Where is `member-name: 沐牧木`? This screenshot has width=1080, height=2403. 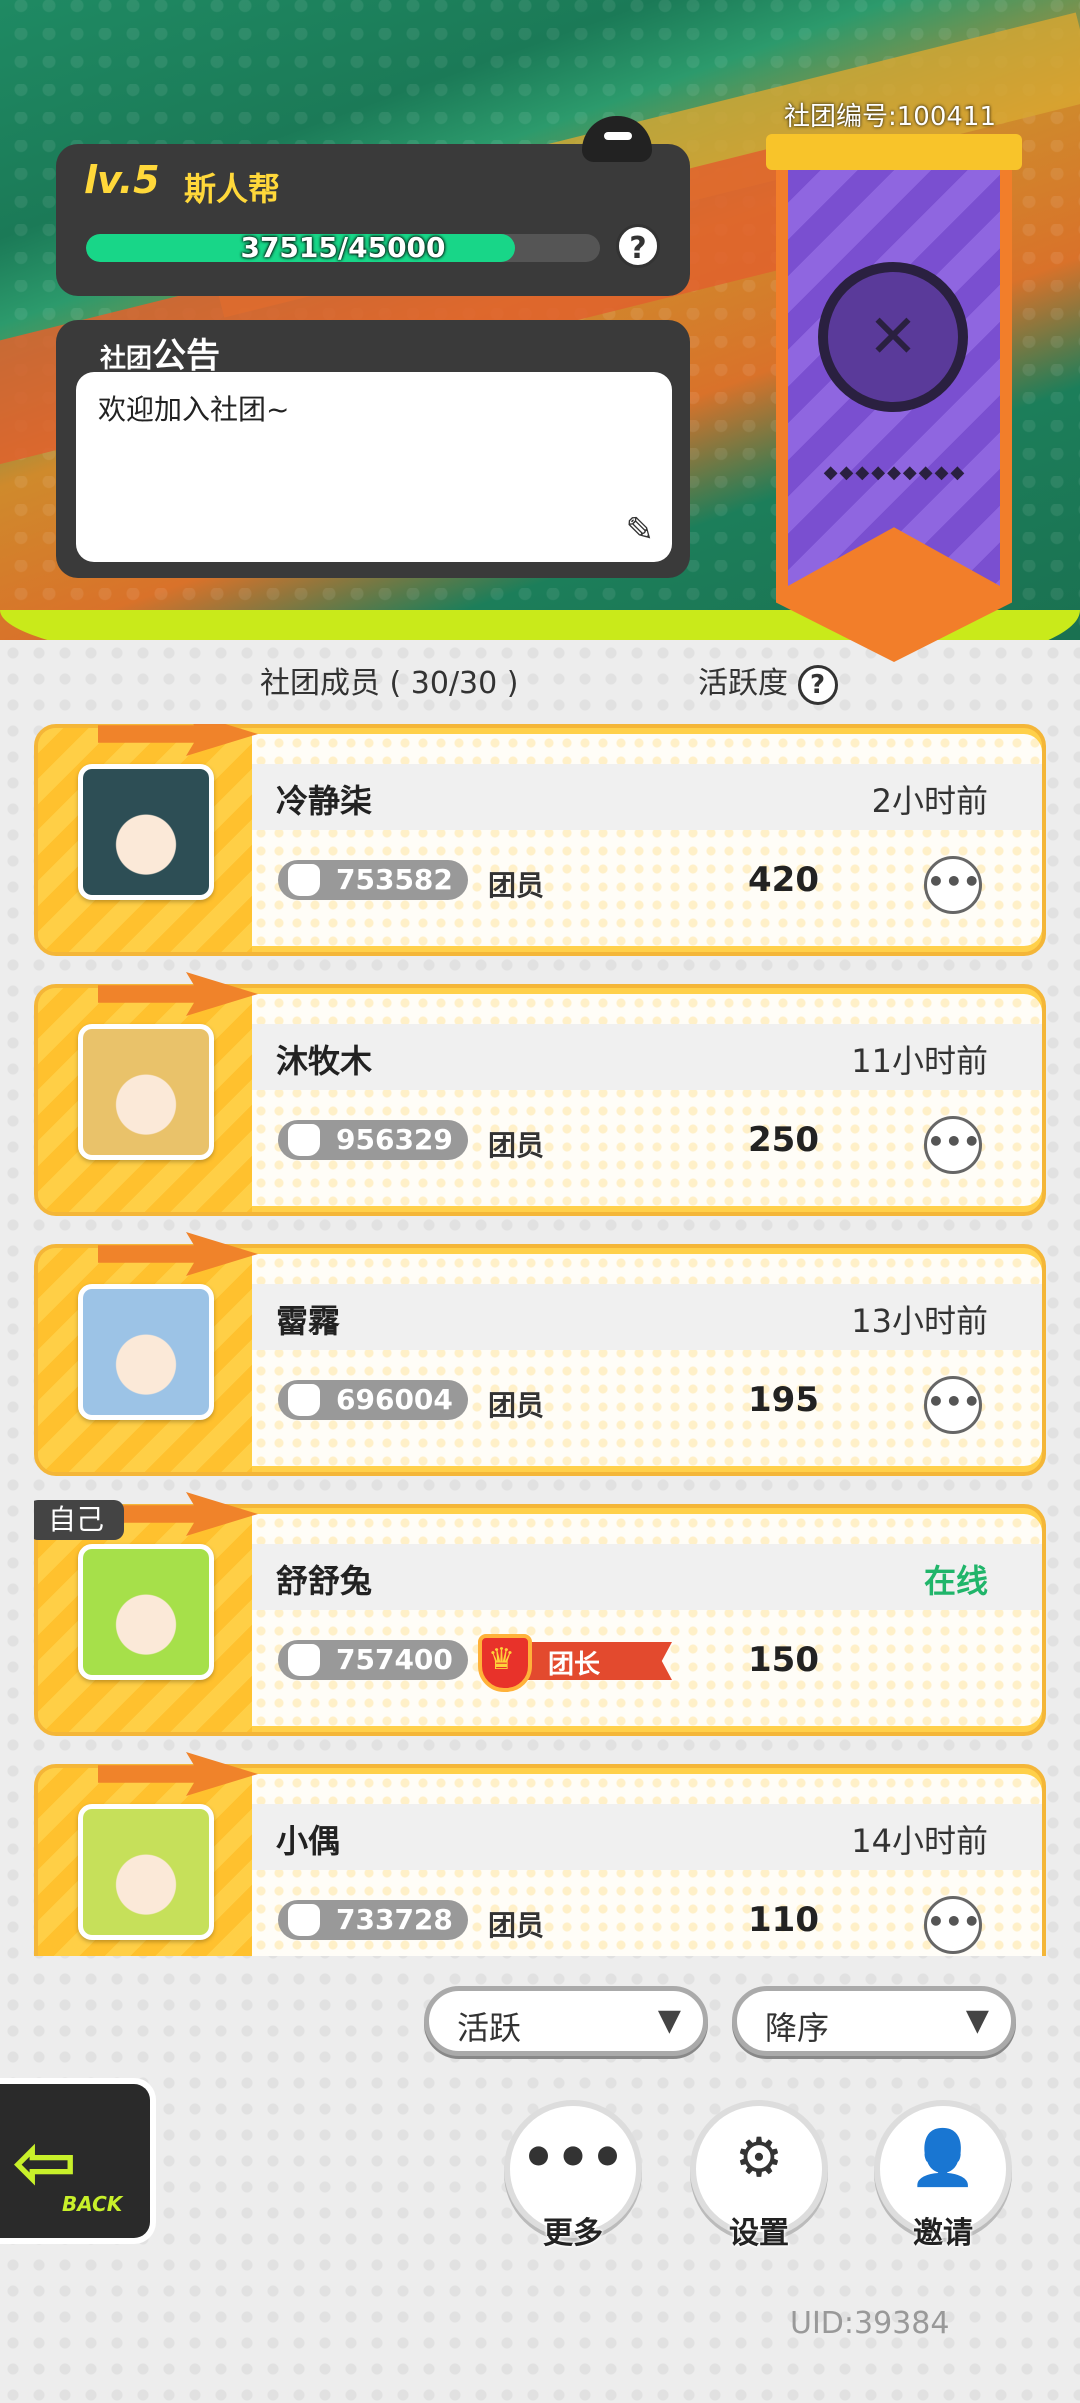
member-name: 沐牧木 is located at coordinates (324, 1061).